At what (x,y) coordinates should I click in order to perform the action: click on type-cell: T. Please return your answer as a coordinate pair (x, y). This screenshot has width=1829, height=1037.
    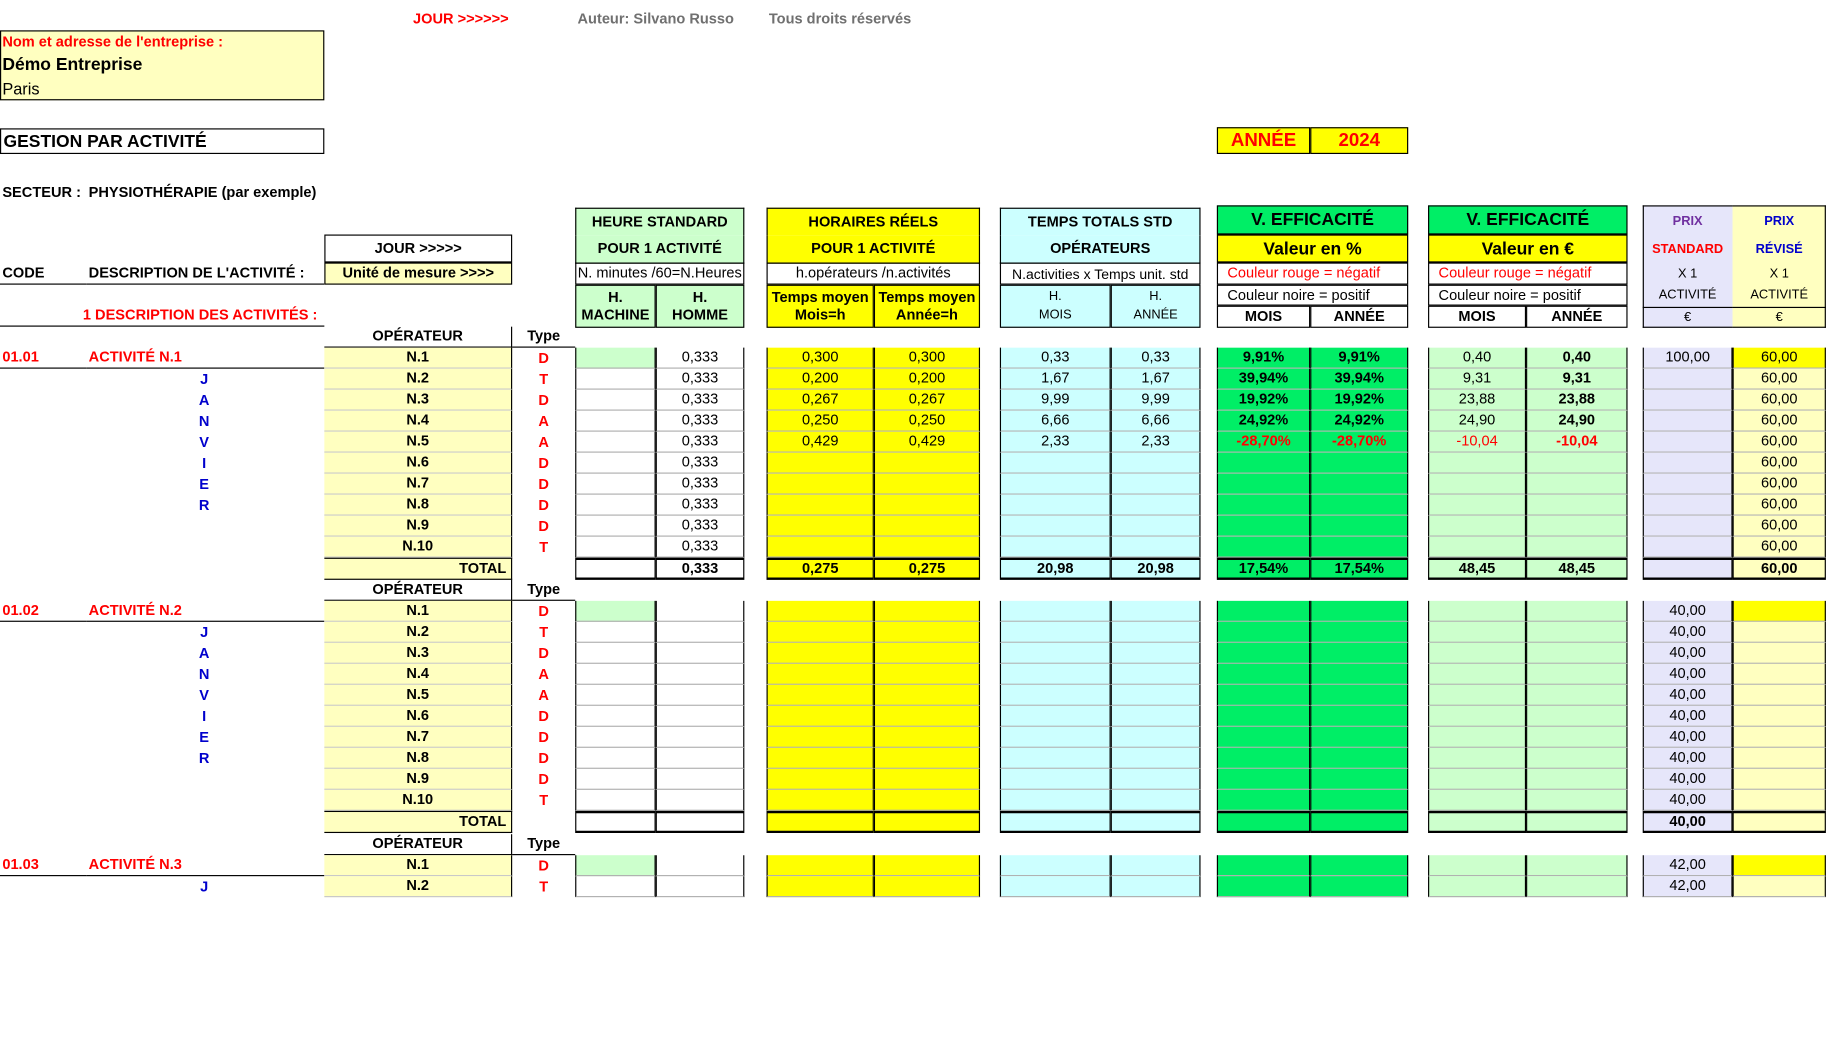
    Looking at the image, I should click on (543, 379).